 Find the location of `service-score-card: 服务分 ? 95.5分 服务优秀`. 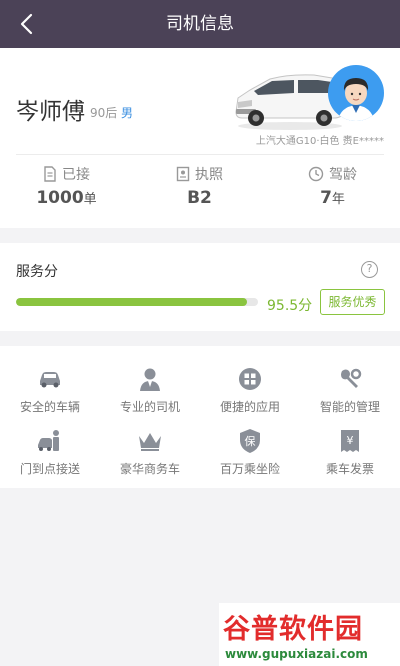

service-score-card: 服务分 ? 95.5分 服务优秀 is located at coordinates (200, 287).